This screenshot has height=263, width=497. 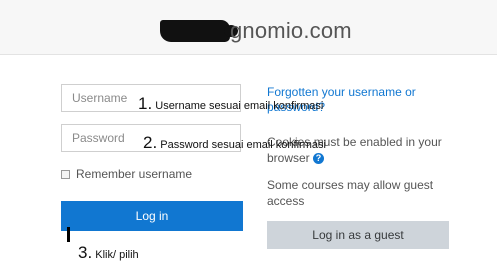 What do you see at coordinates (134, 174) in the screenshot?
I see `remember-label: Remember username` at bounding box center [134, 174].